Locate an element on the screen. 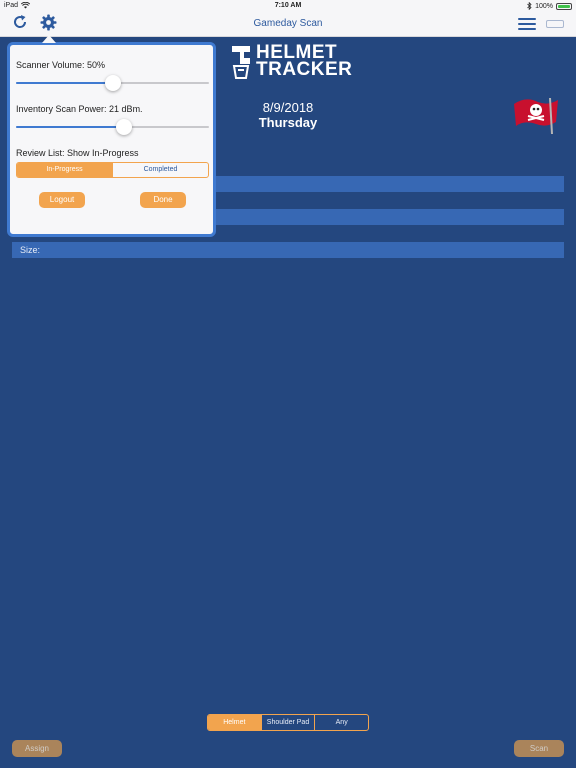 The width and height of the screenshot is (576, 768). status-bar: iPad 7:10 AM 100% is located at coordinates (288, 5).